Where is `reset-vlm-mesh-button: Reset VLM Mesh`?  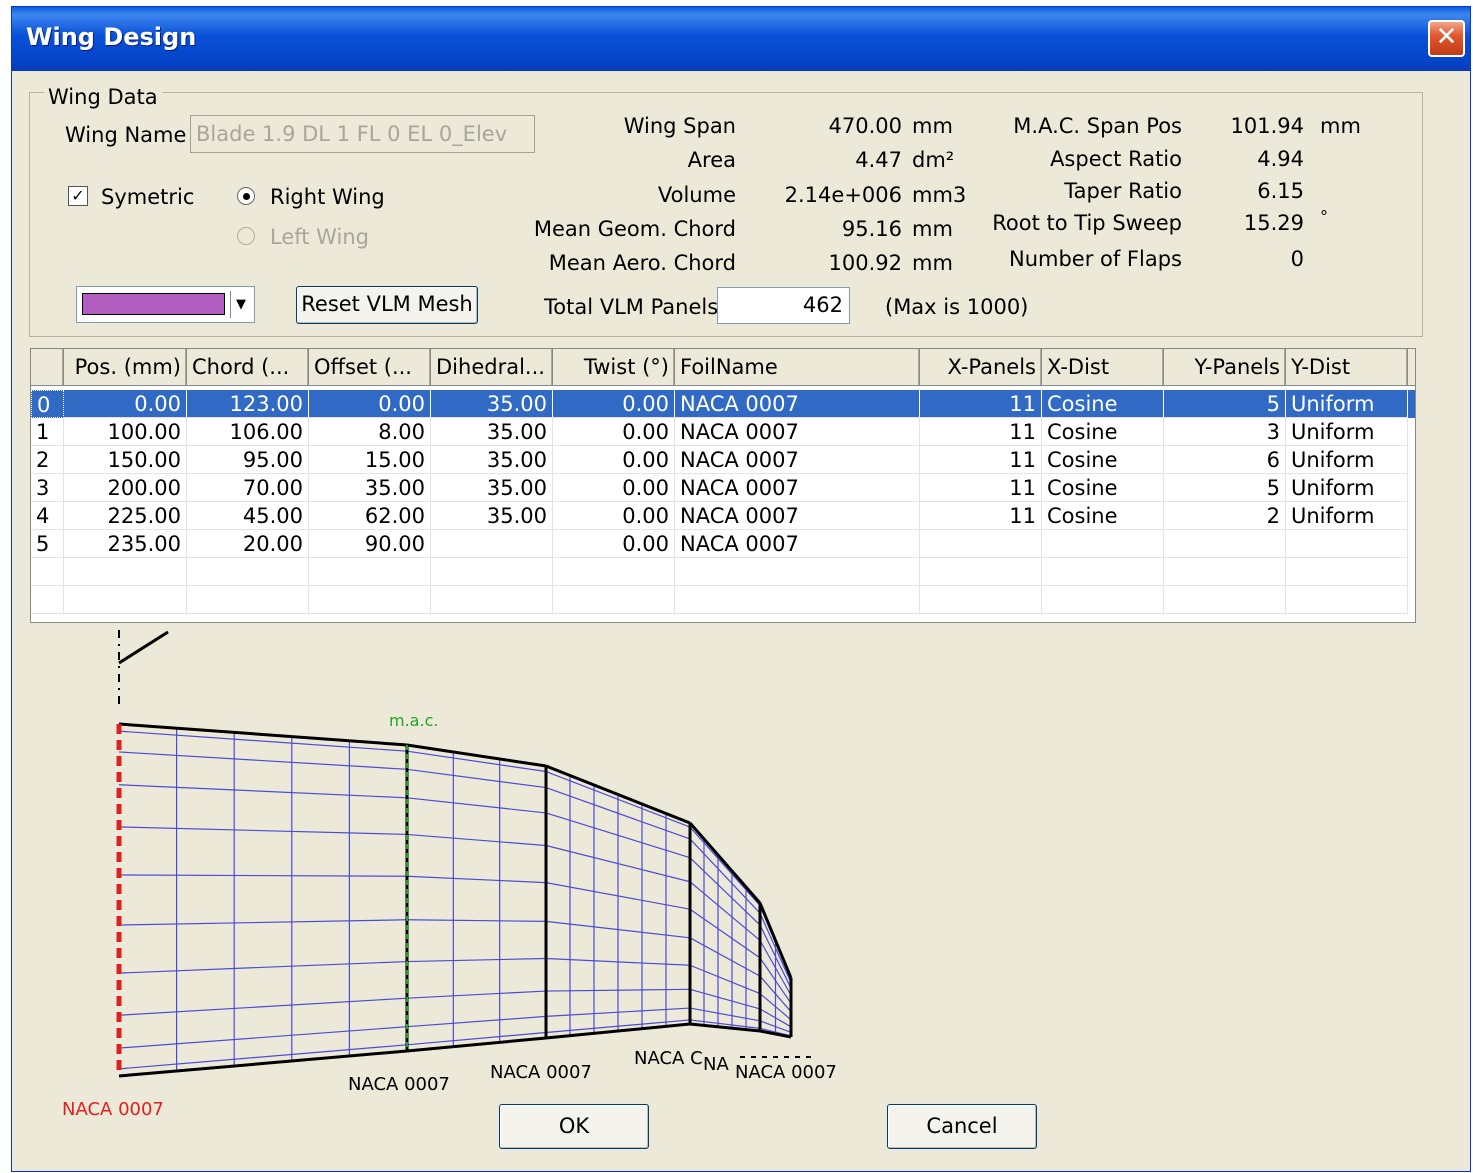 reset-vlm-mesh-button: Reset VLM Mesh is located at coordinates (387, 305).